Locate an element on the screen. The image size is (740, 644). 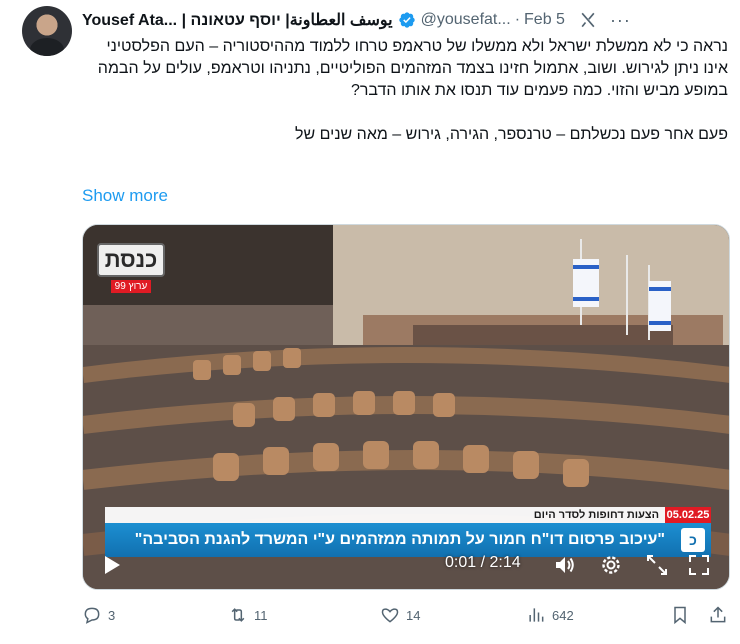
minimize-icon is located at coordinates (657, 565).